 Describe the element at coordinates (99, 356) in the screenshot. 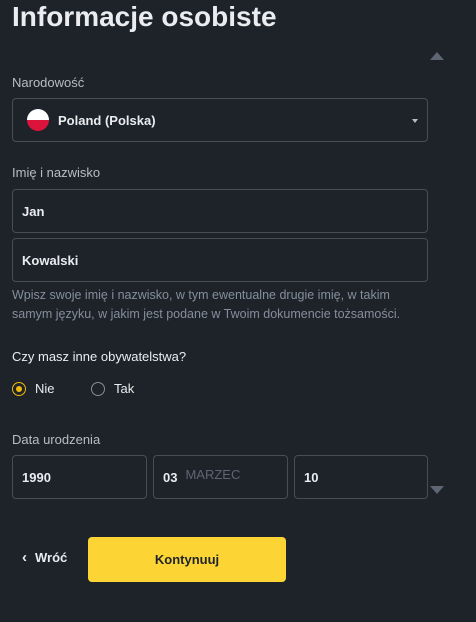

I see `citizenship-question: Czy masz inne obywatelstwa?` at that location.